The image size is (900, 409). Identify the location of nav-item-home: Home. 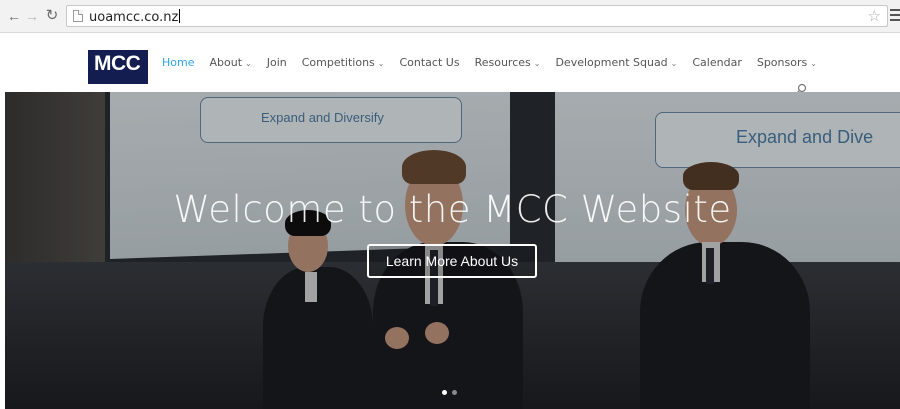
(178, 63).